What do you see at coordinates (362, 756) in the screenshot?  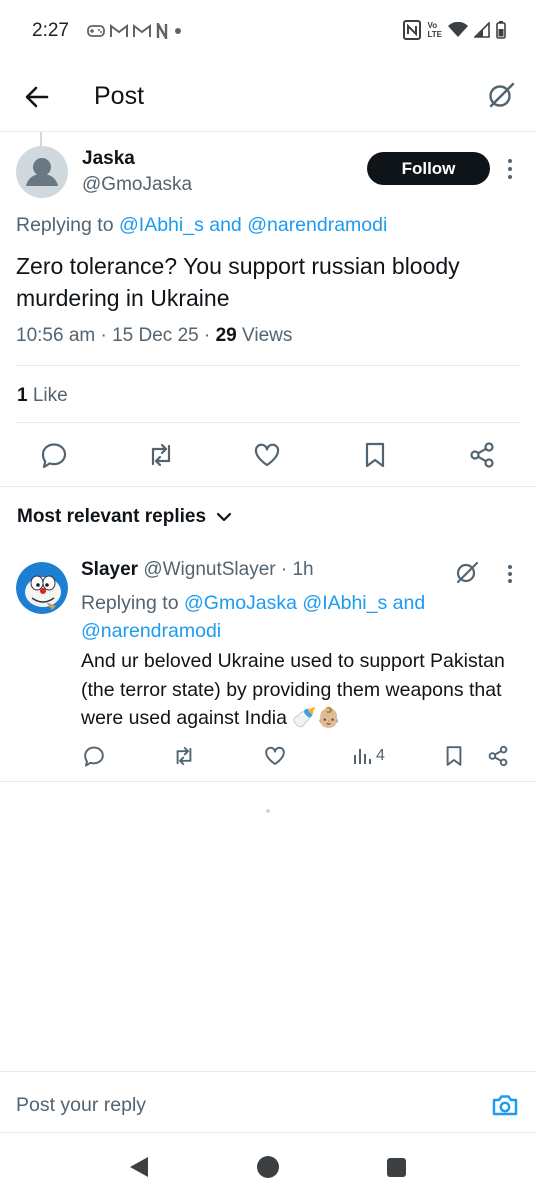 I see `analytics-icon` at bounding box center [362, 756].